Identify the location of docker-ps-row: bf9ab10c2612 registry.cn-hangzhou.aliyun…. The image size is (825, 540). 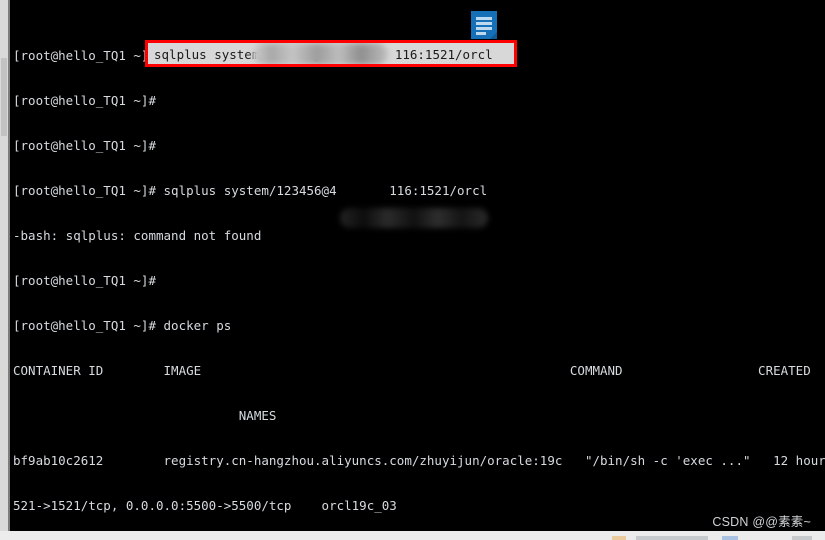
(419, 460).